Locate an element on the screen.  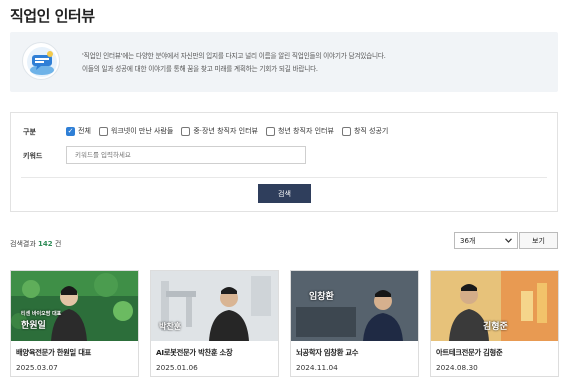
card-title: 배양육전문가 한원일 대표 is located at coordinates (53, 353).